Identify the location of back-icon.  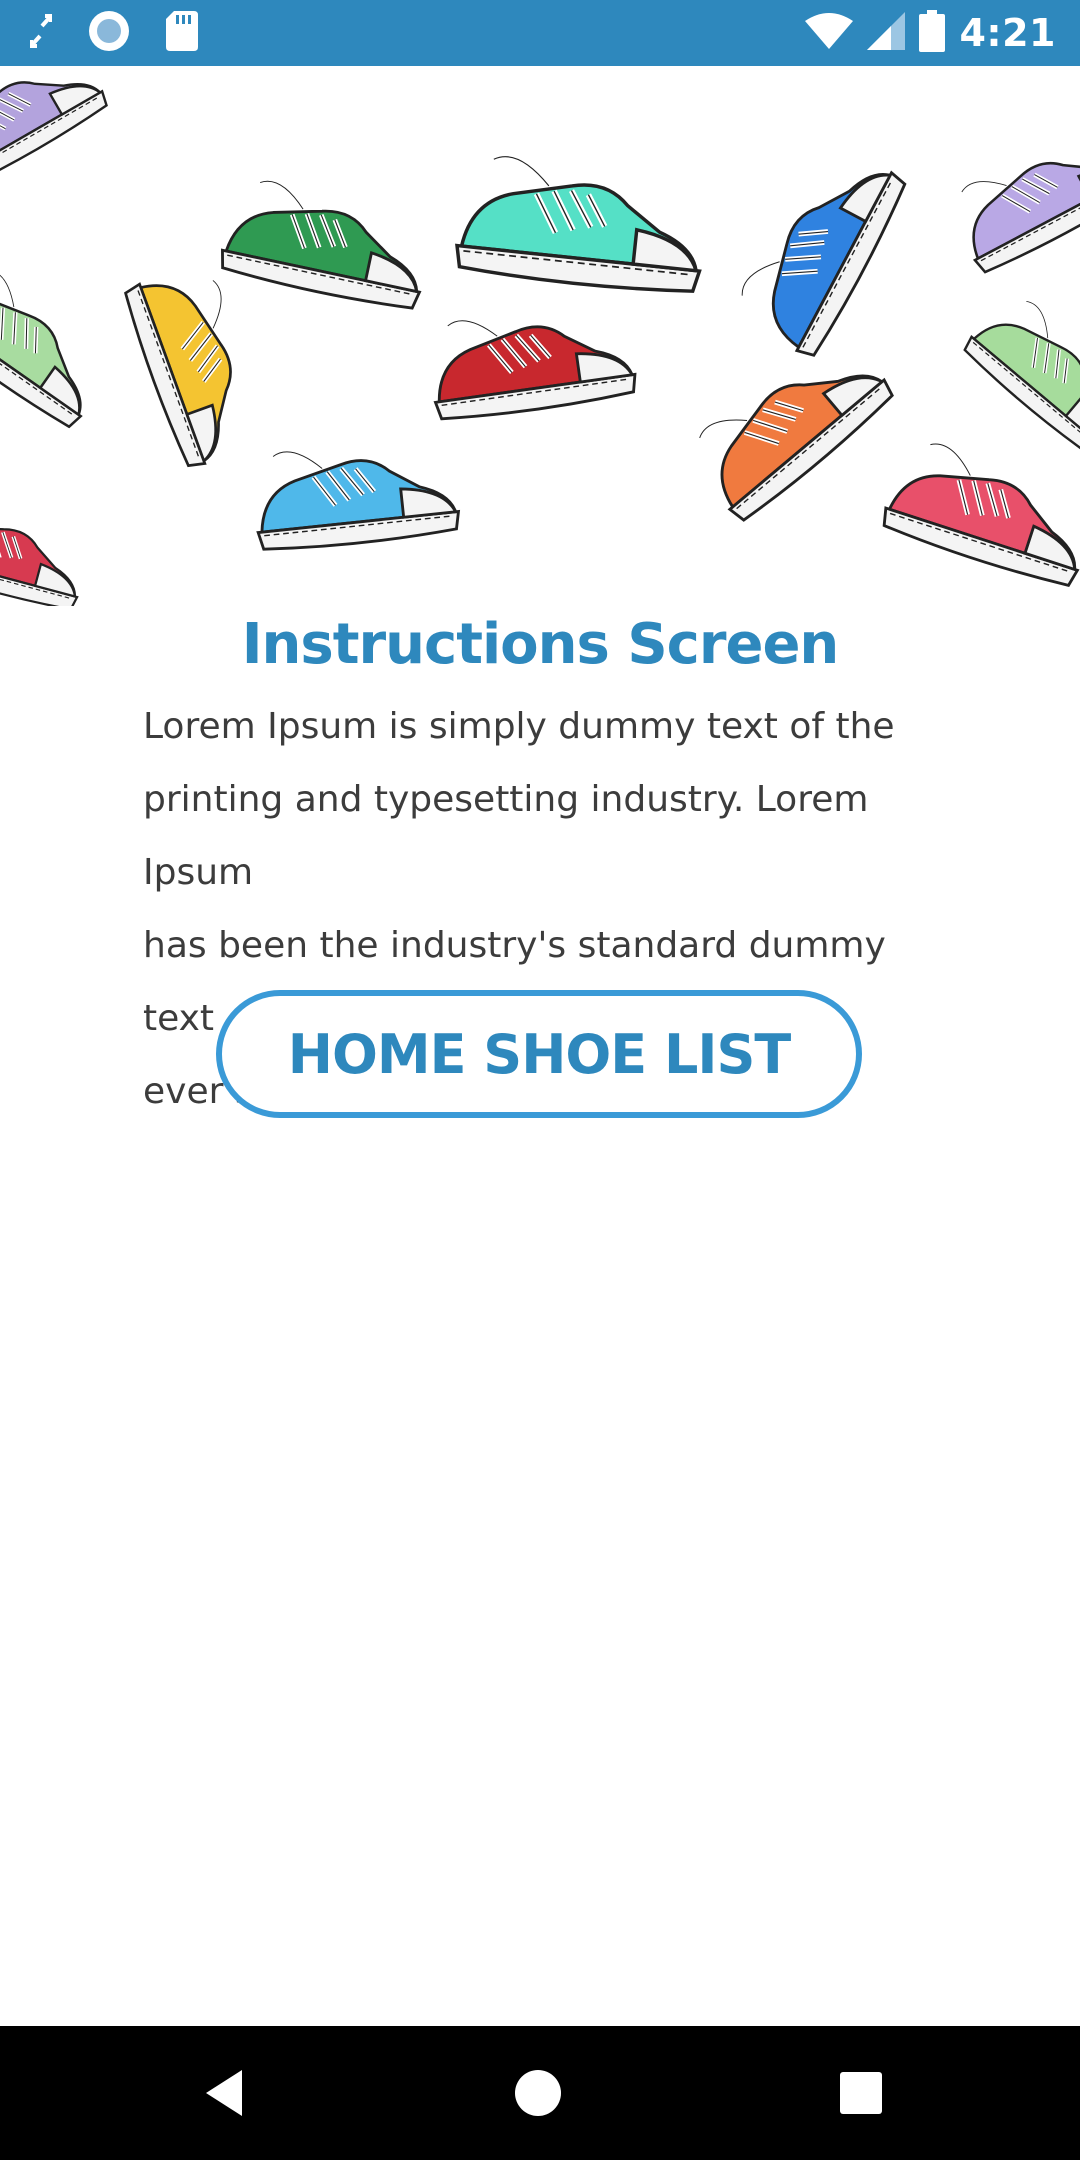
(227, 2093).